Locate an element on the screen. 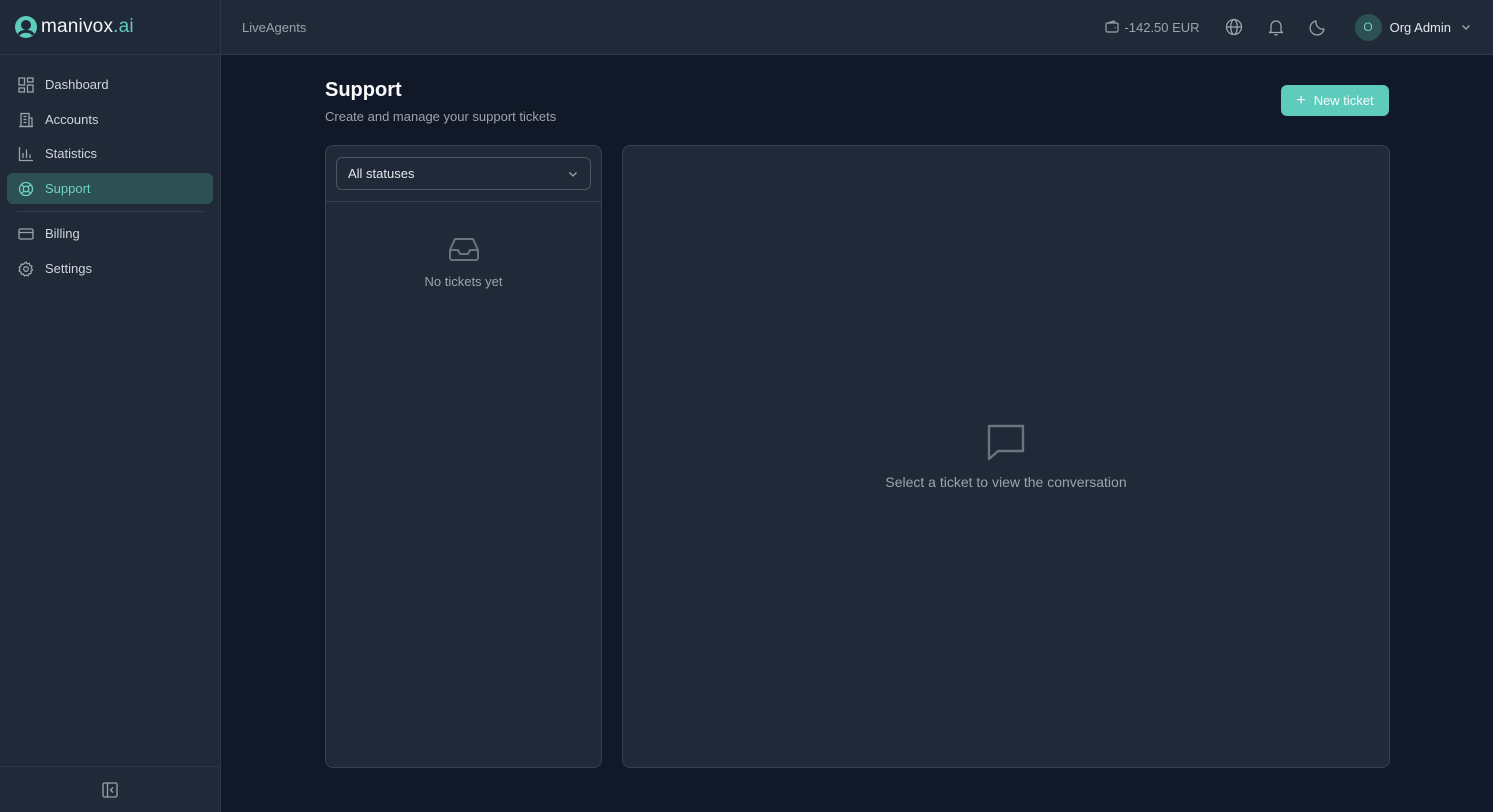 The width and height of the screenshot is (1493, 812). credit-card-icon is located at coordinates (26, 234).